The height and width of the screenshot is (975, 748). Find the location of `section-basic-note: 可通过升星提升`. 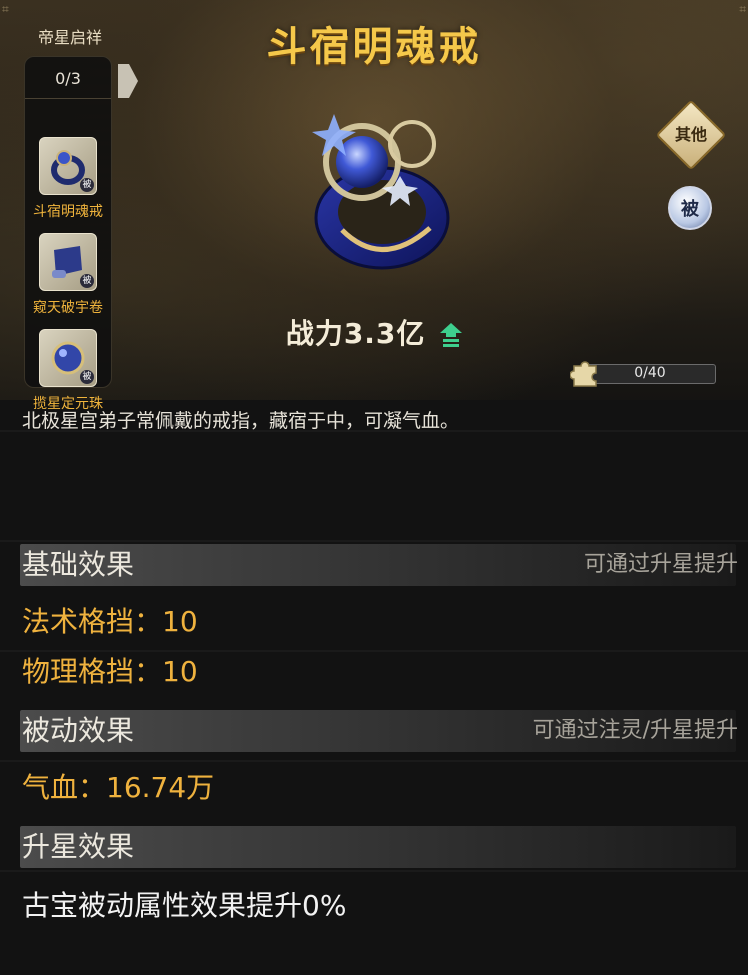

section-basic-note: 可通过升星提升 is located at coordinates (660, 564).